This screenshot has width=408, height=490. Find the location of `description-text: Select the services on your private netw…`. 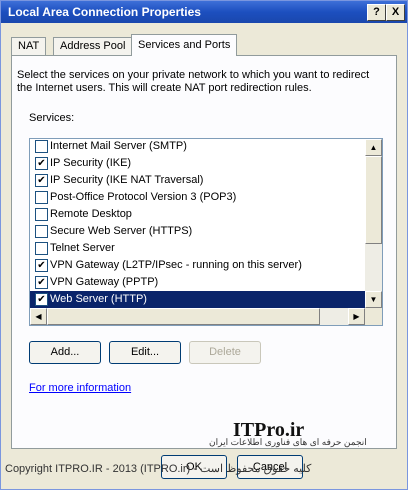

description-text: Select the services on your private netw… is located at coordinates (193, 81).